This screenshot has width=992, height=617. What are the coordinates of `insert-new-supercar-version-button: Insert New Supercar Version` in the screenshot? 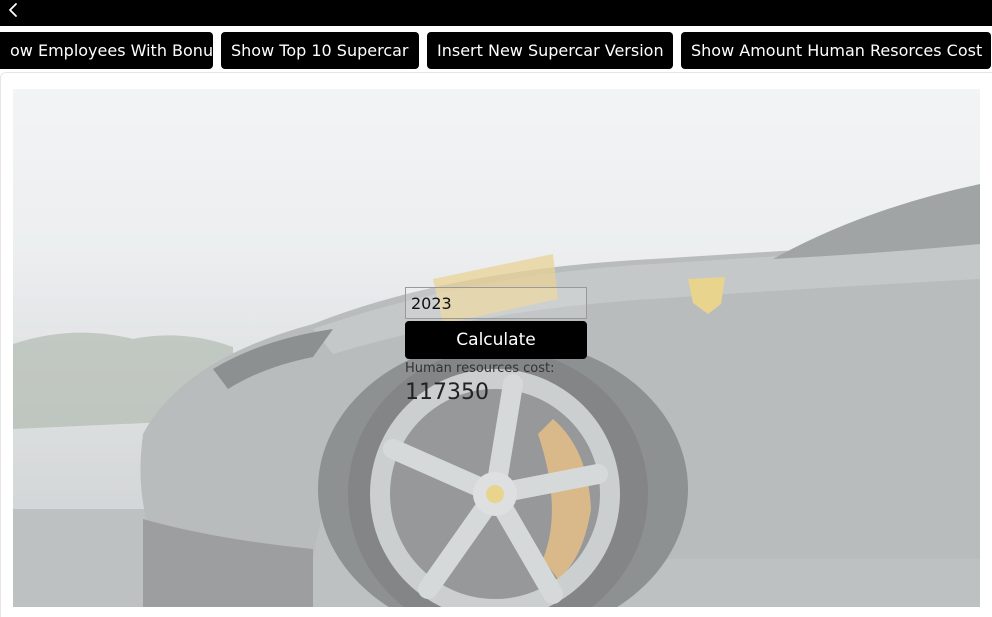 It's located at (550, 50).